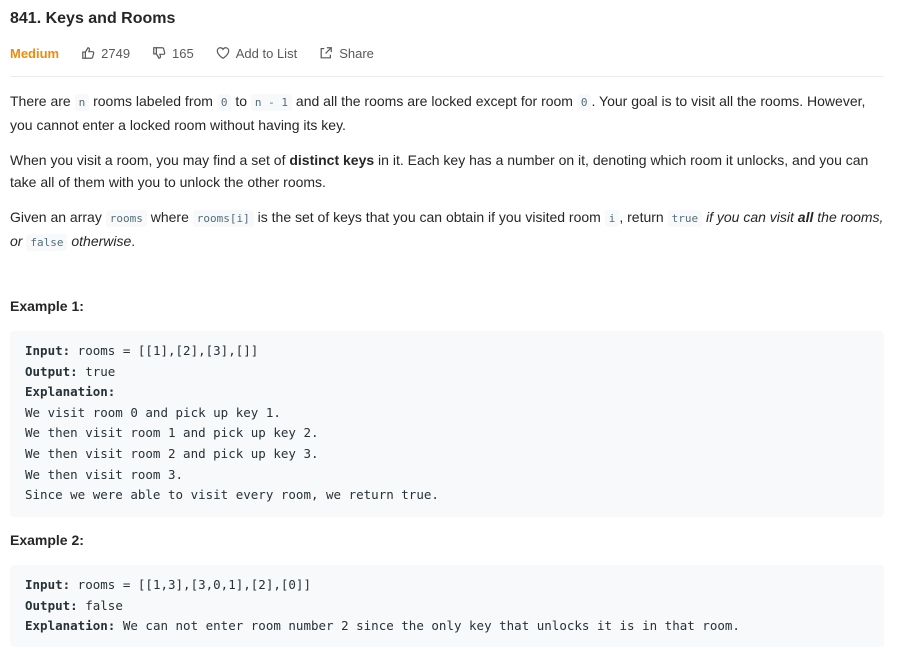 The image size is (898, 665). I want to click on inline-code: false, so click(47, 242).